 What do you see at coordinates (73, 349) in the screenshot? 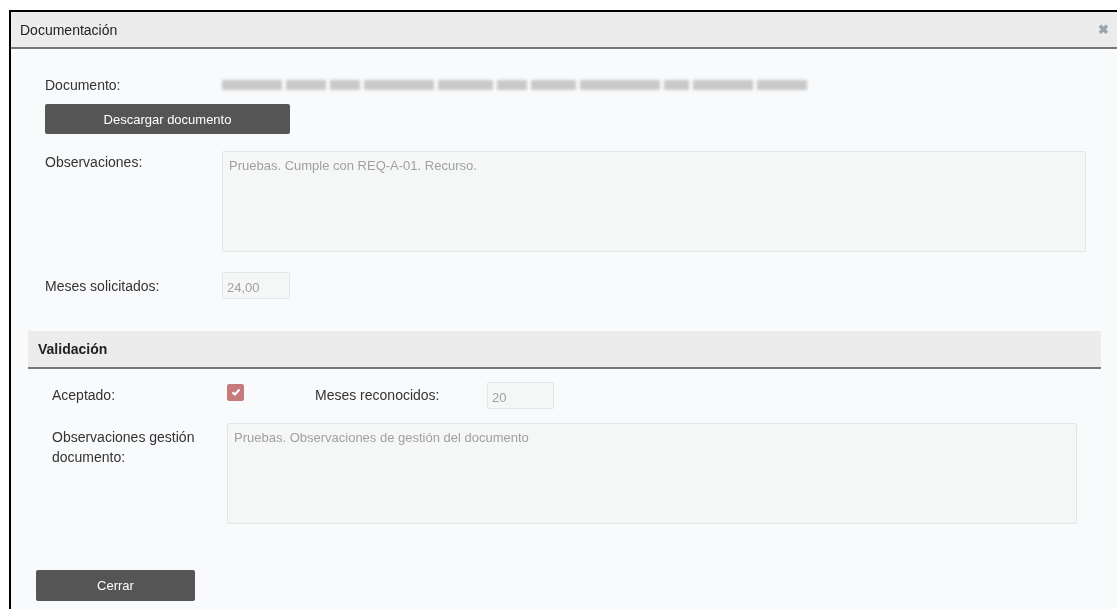
I see `section-title: Validación` at bounding box center [73, 349].